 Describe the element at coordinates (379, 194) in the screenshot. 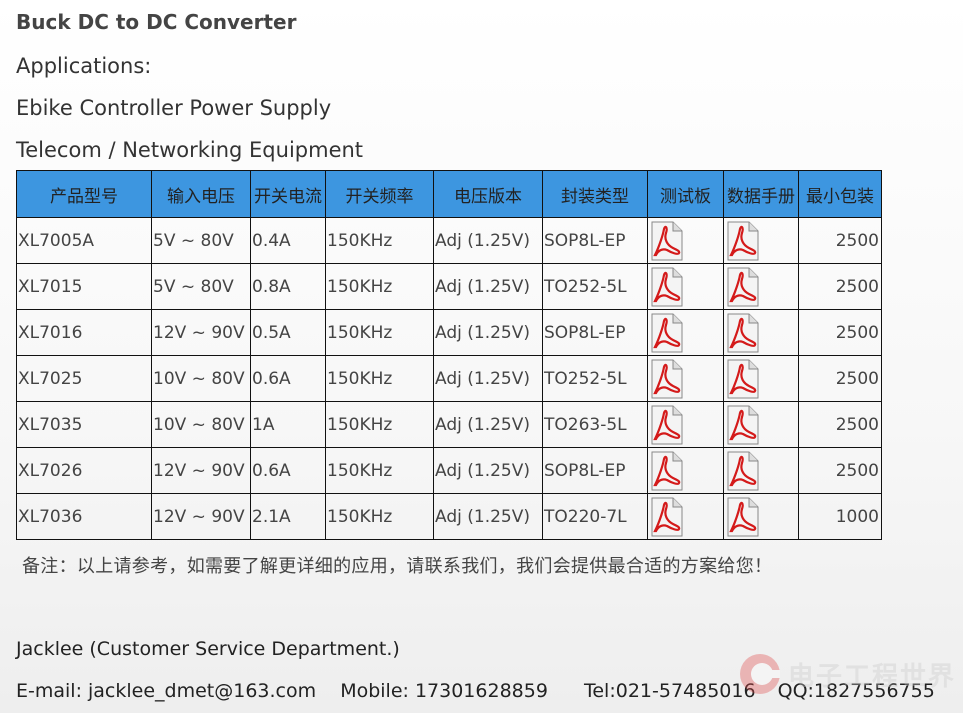

I see `col-header-switch-frequency: 开关频率` at that location.